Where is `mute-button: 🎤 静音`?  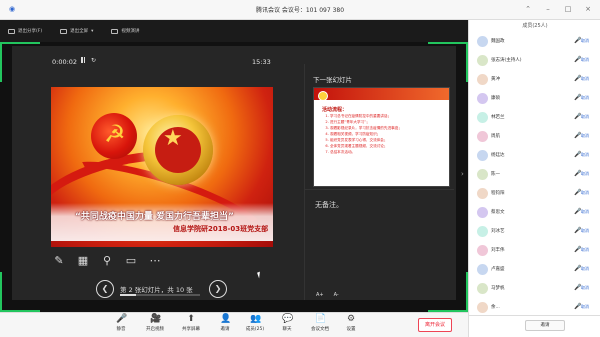
mute-button: 🎤 静音 is located at coordinates (121, 324).